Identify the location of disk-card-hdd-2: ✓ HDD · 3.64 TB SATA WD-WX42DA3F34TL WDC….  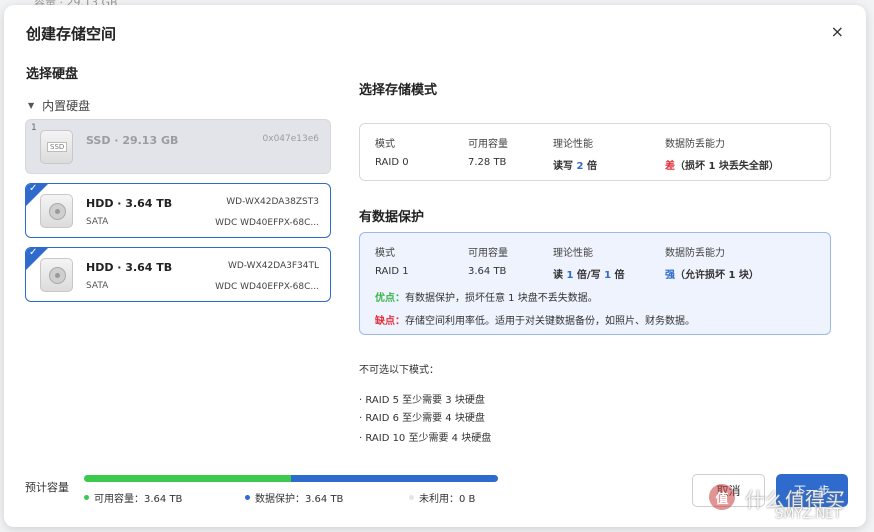
(178, 274).